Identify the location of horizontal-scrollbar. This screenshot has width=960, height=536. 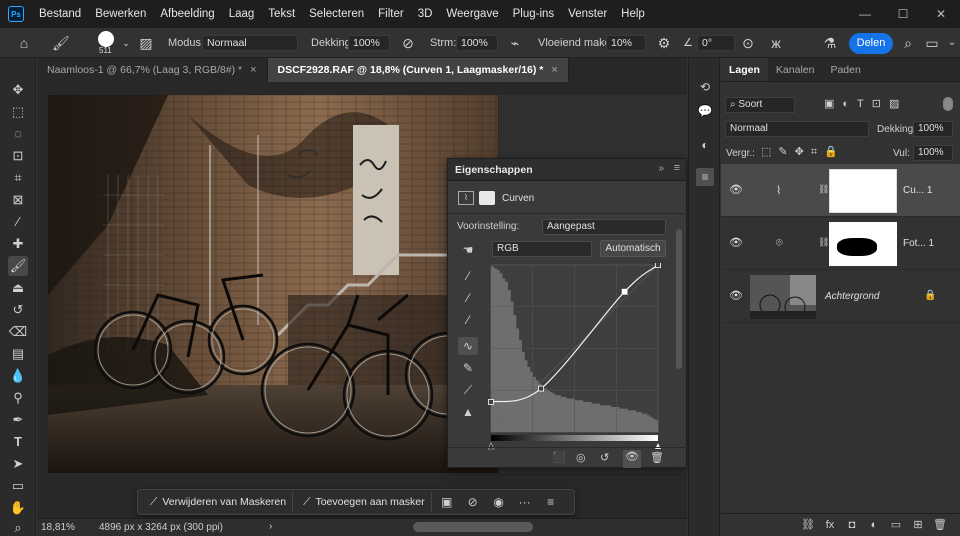
(473, 527).